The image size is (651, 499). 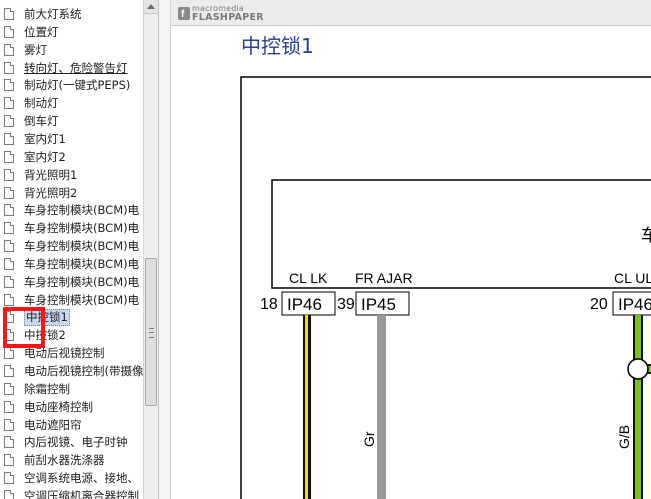 What do you see at coordinates (71, 32) in the screenshot?
I see `tree-item: 位置灯` at bounding box center [71, 32].